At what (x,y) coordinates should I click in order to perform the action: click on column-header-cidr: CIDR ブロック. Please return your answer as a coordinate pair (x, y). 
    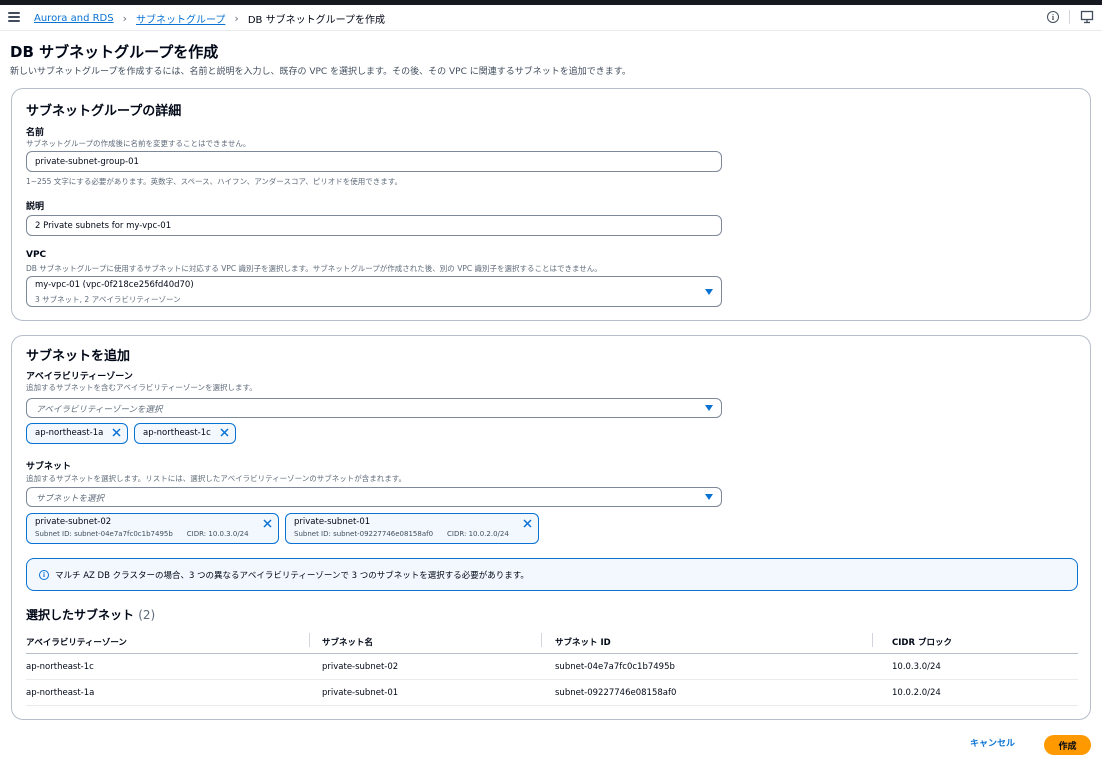
    Looking at the image, I should click on (922, 643).